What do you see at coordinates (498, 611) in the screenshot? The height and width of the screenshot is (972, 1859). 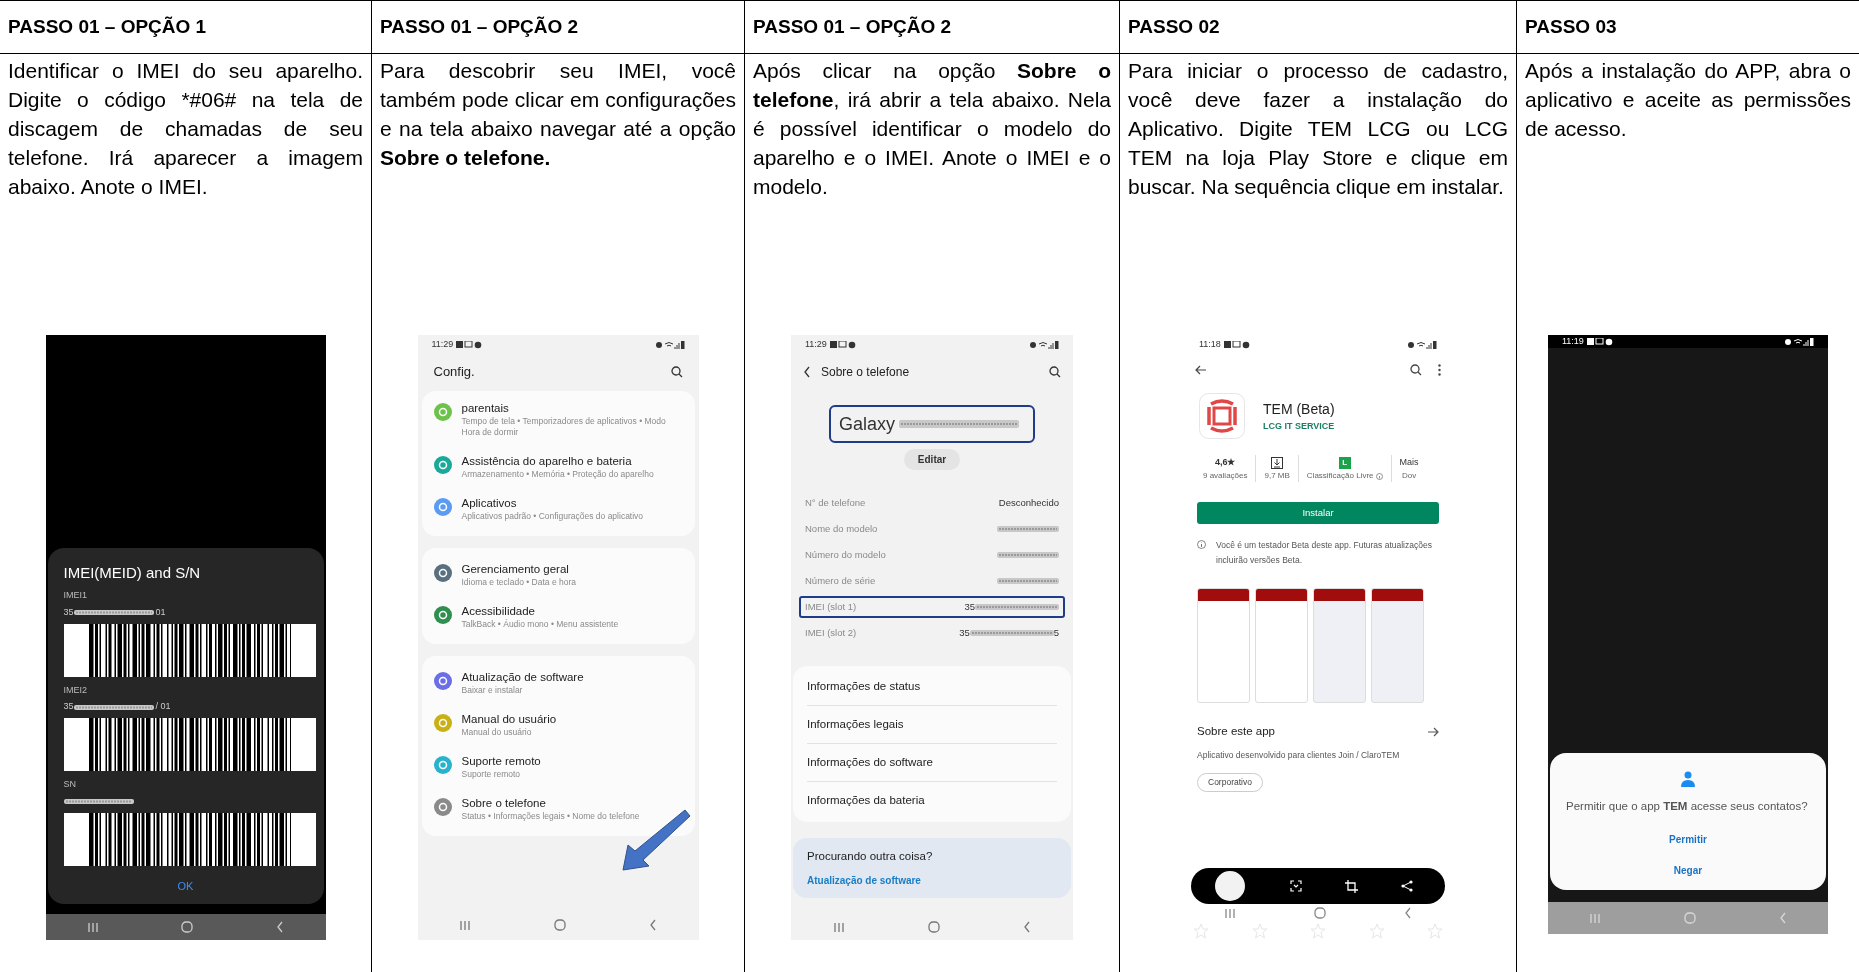 I see `settings-item-title: Acessibilidade` at bounding box center [498, 611].